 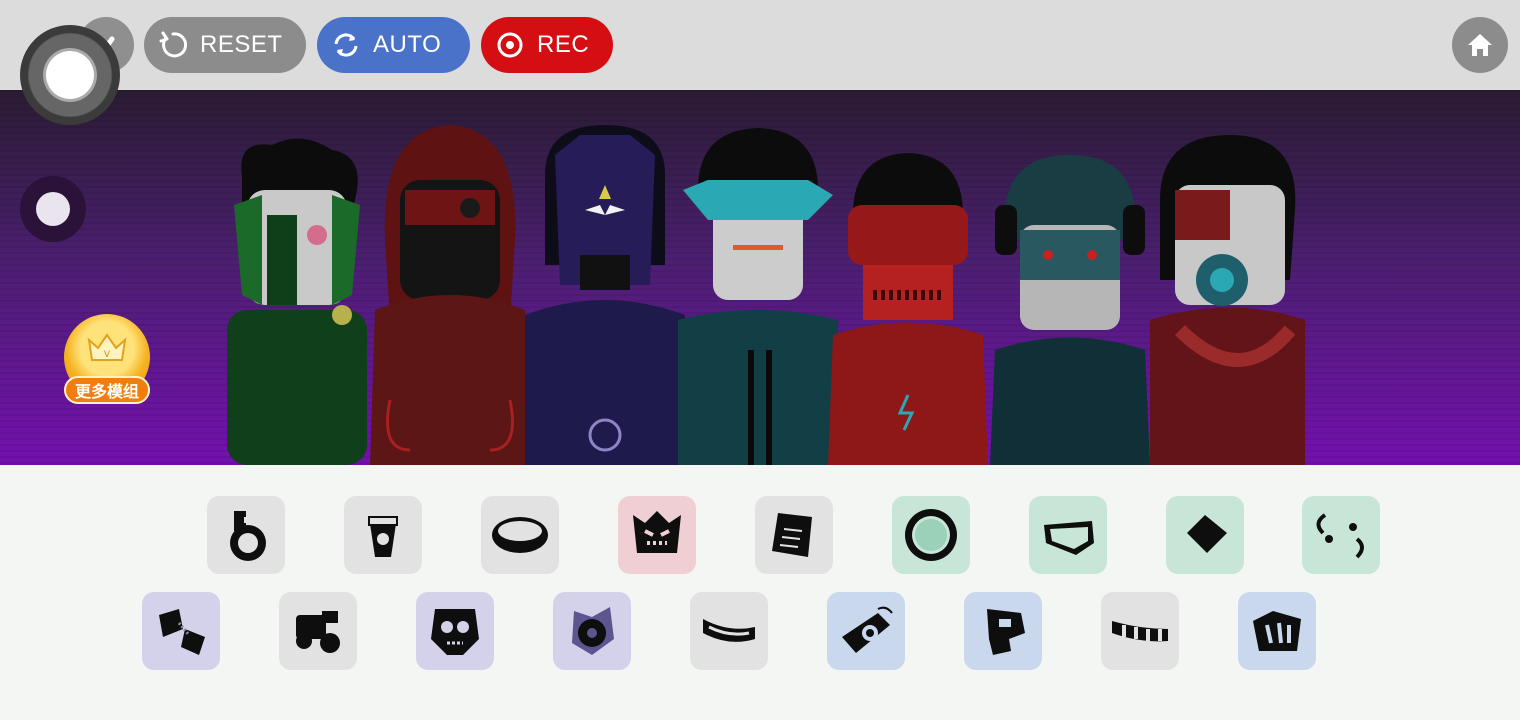 I want to click on plate-icon, so click(x=792, y=535).